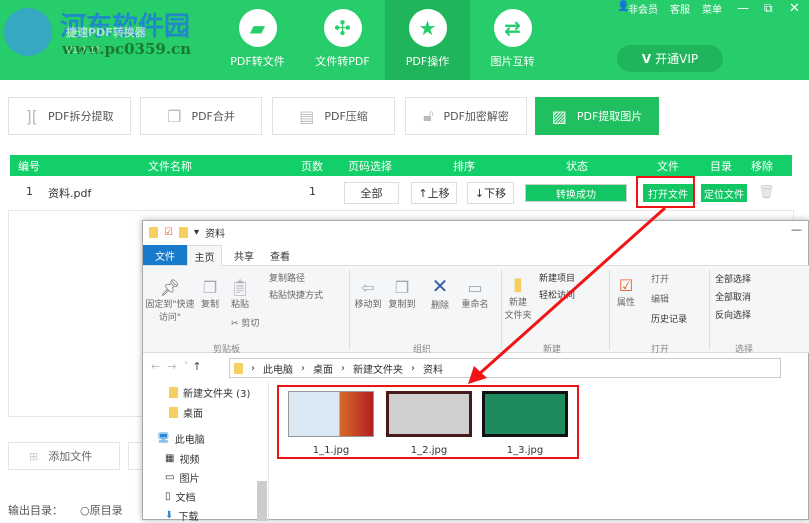 The width and height of the screenshot is (809, 523). Describe the element at coordinates (204, 255) in the screenshot. I see `tab-home: 主页` at that location.